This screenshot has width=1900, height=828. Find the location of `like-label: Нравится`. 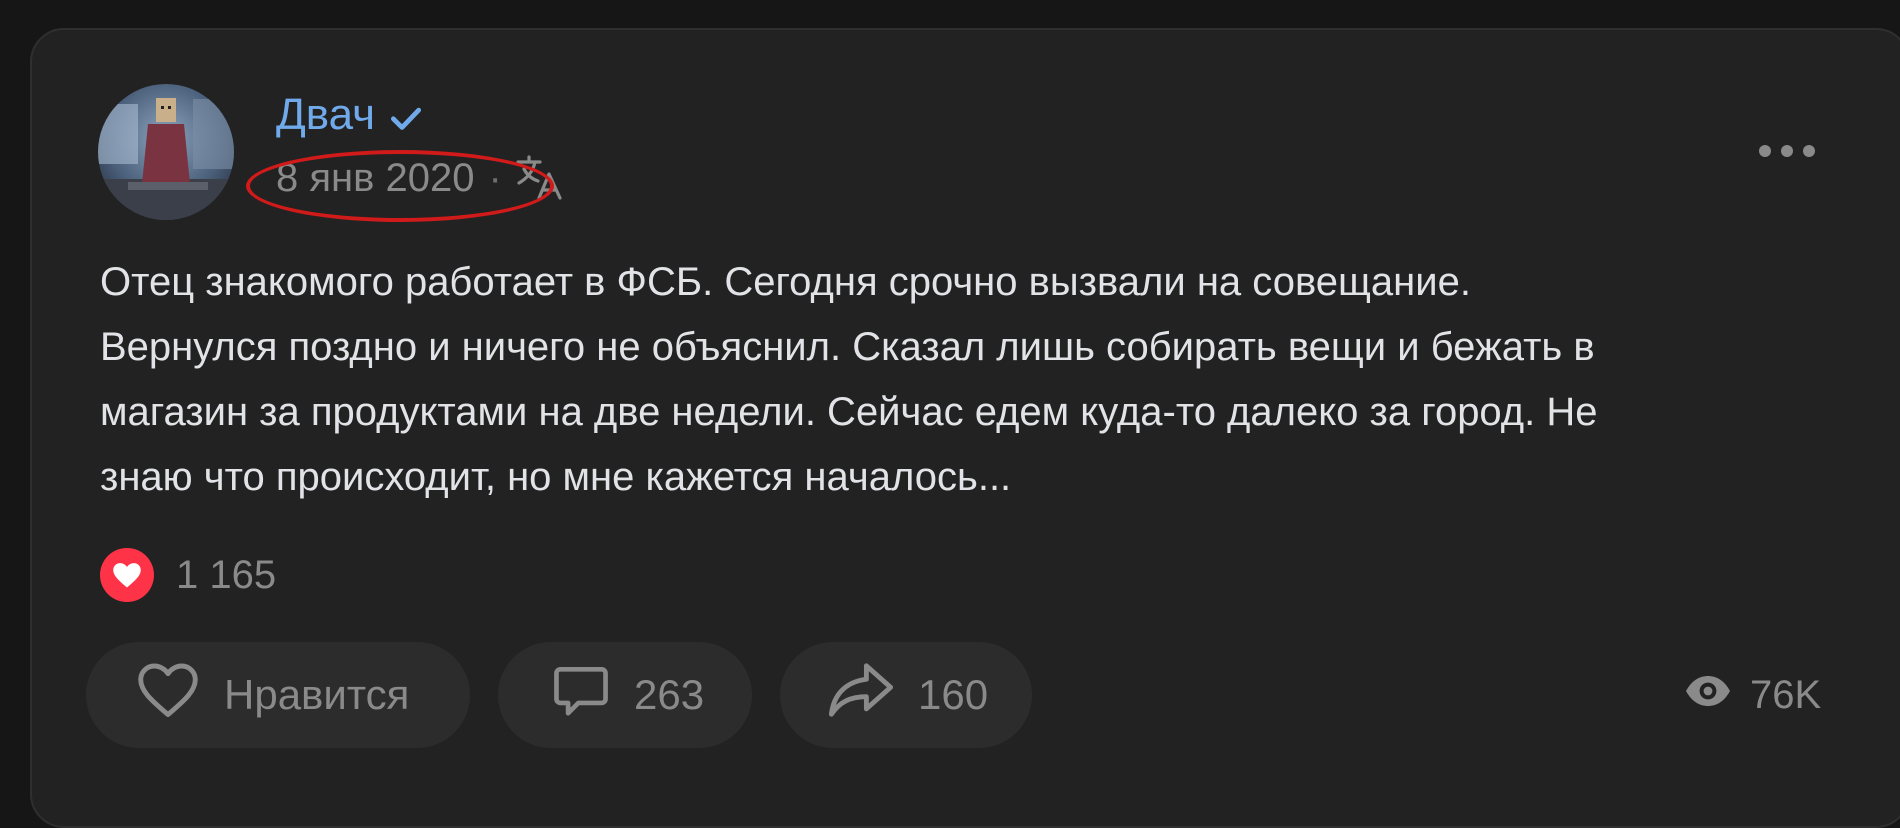

like-label: Нравится is located at coordinates (317, 694).